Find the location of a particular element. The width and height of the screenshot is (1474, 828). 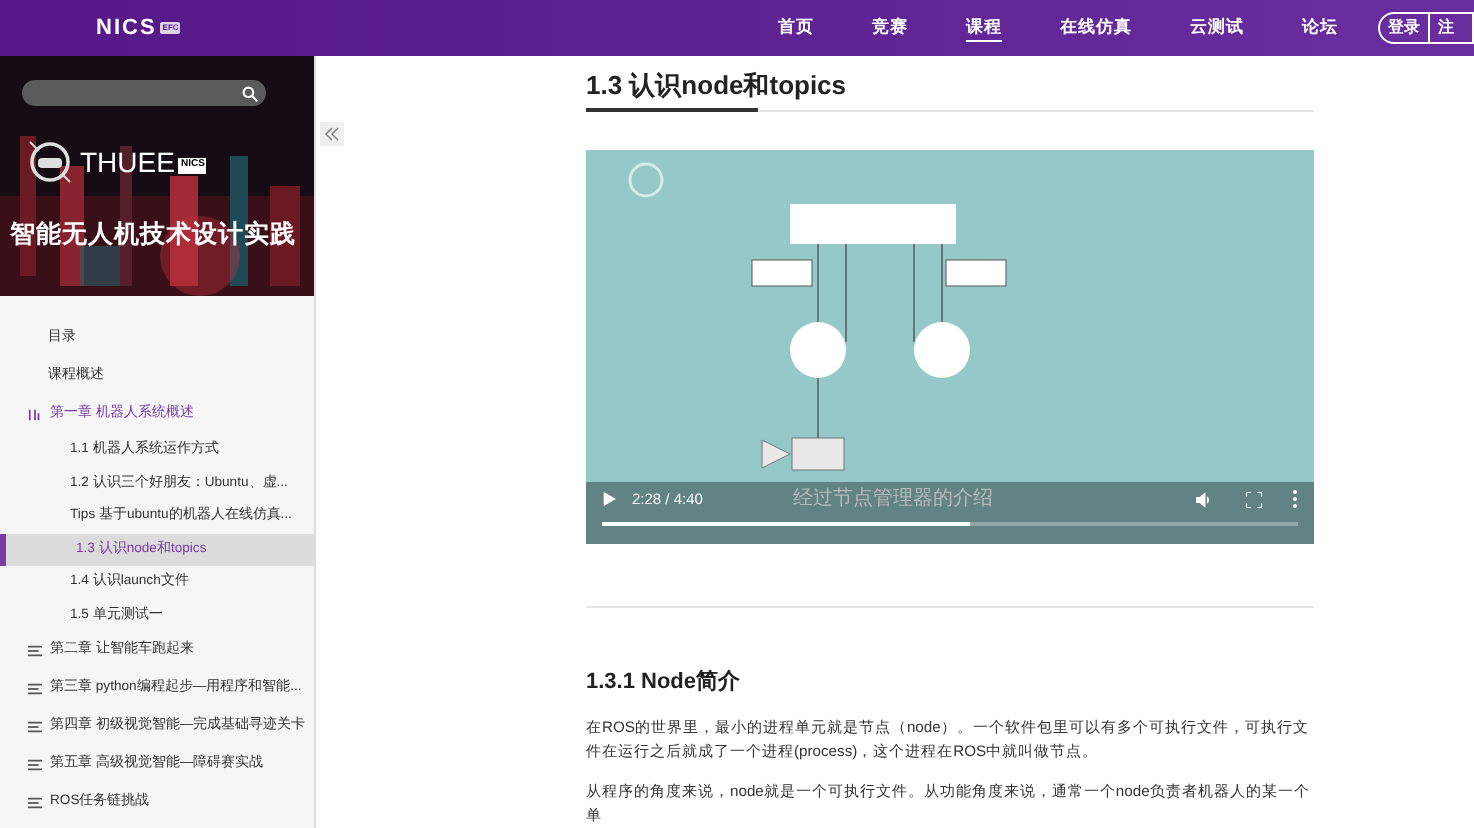

page-title: 1.3 认识node和topics is located at coordinates (717, 86).